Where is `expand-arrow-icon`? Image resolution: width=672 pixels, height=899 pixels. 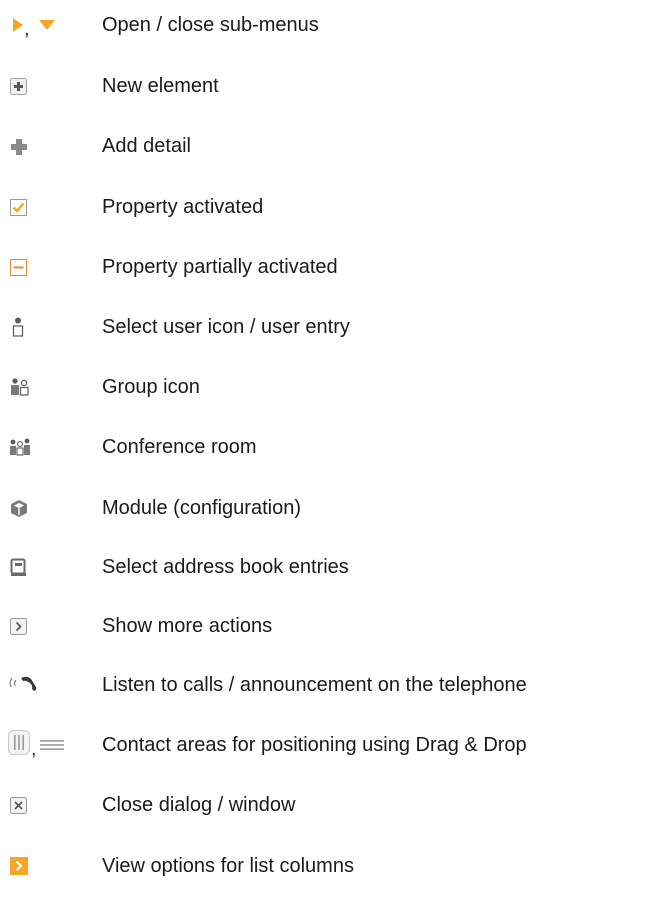 expand-arrow-icon is located at coordinates (18, 25).